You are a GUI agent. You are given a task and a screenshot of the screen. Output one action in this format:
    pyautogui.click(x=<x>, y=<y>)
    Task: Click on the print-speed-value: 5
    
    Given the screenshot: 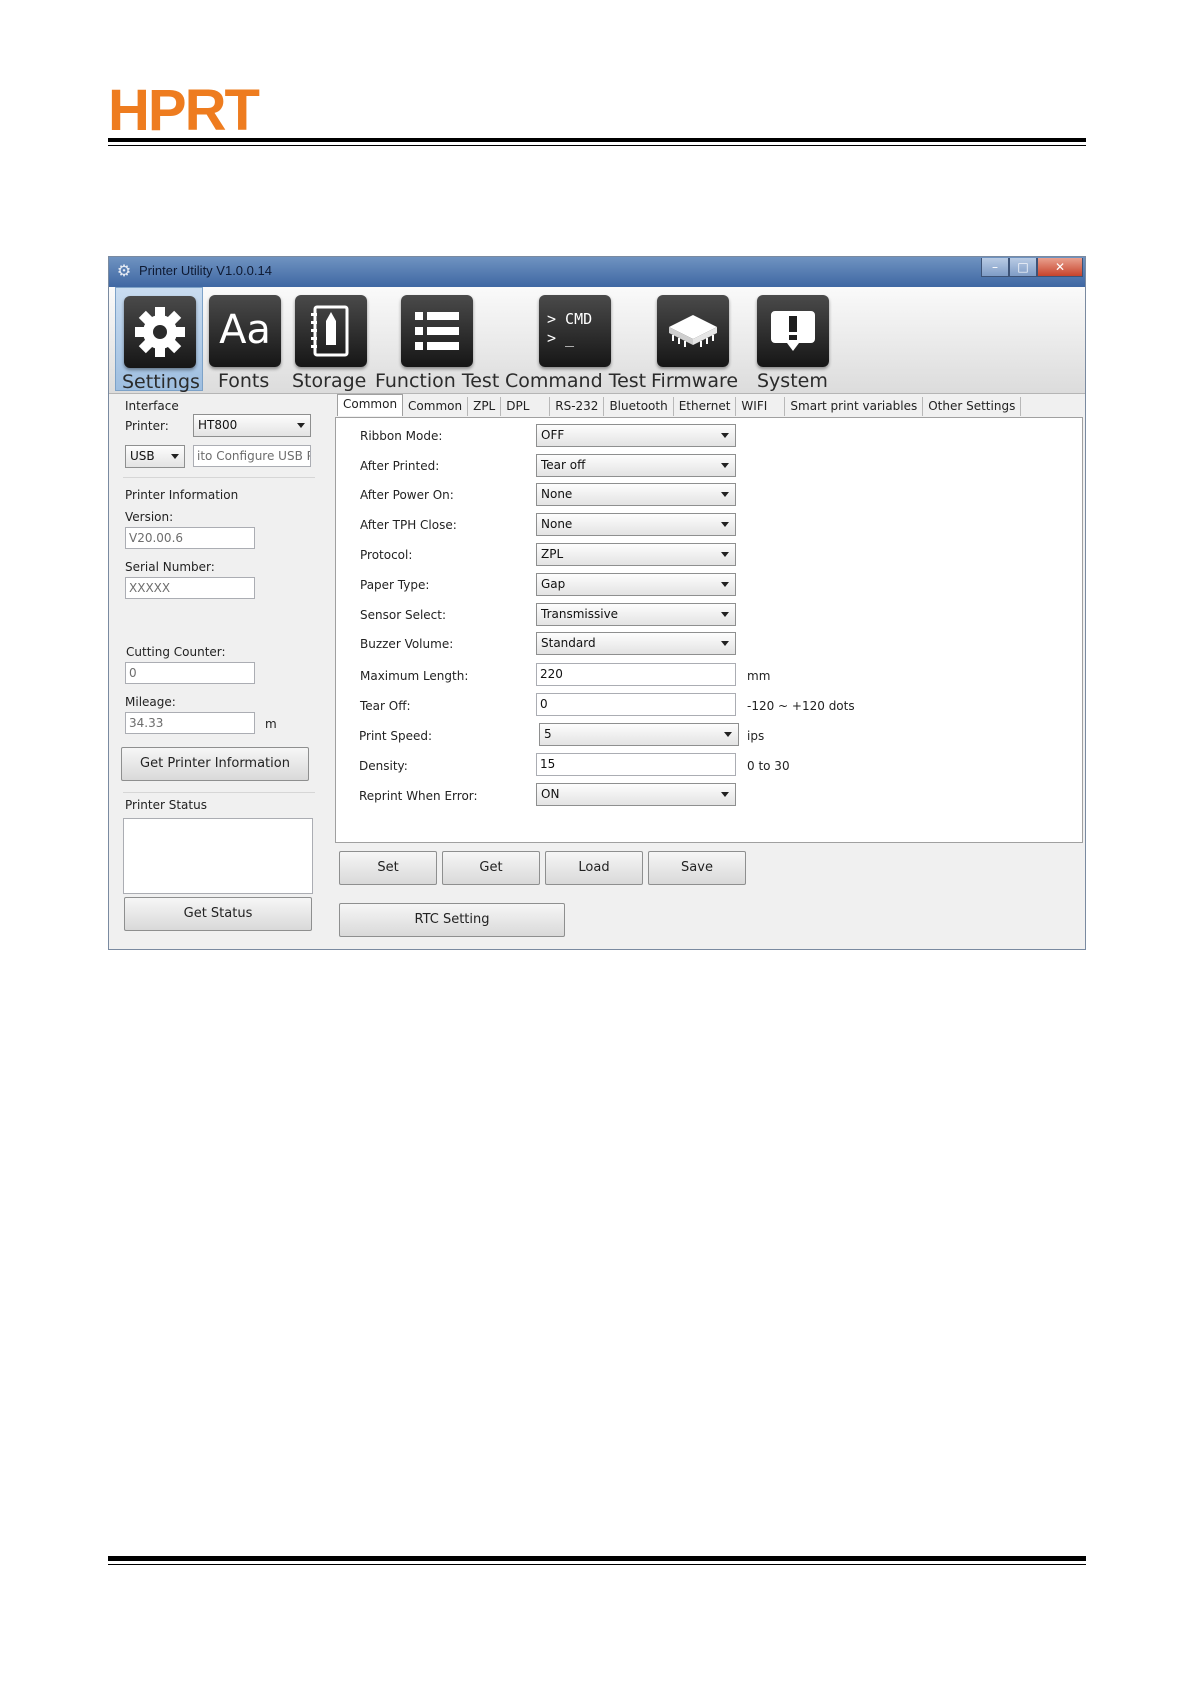 What is the action you would take?
    pyautogui.click(x=548, y=734)
    